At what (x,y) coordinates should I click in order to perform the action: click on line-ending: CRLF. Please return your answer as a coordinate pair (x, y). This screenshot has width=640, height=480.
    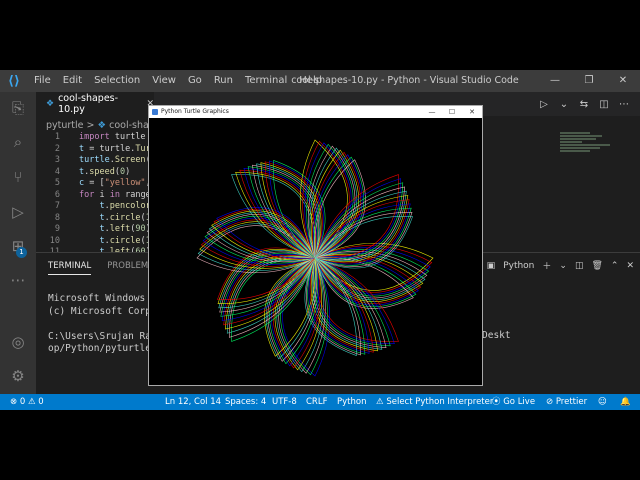
    Looking at the image, I should click on (316, 402).